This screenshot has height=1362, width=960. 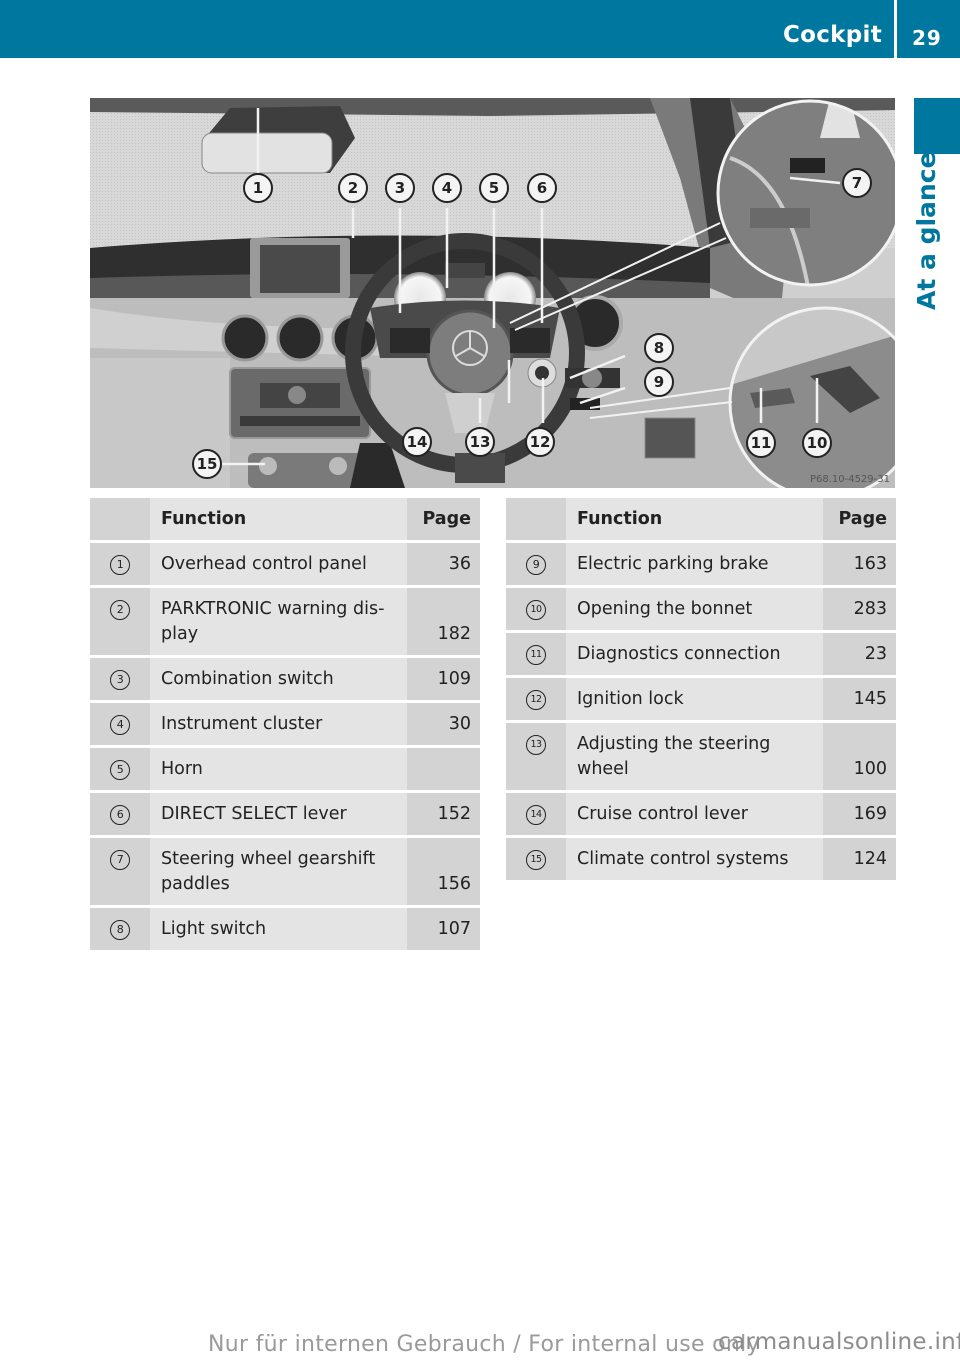 What do you see at coordinates (859, 609) in the screenshot?
I see `page-reference: 283` at bounding box center [859, 609].